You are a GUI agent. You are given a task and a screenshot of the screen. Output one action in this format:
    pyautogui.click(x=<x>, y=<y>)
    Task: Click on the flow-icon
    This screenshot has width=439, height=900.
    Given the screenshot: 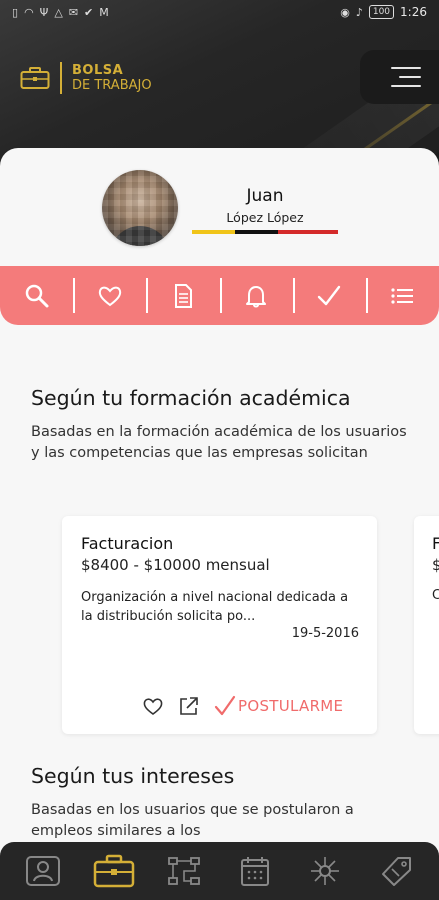 What is the action you would take?
    pyautogui.click(x=184, y=871)
    